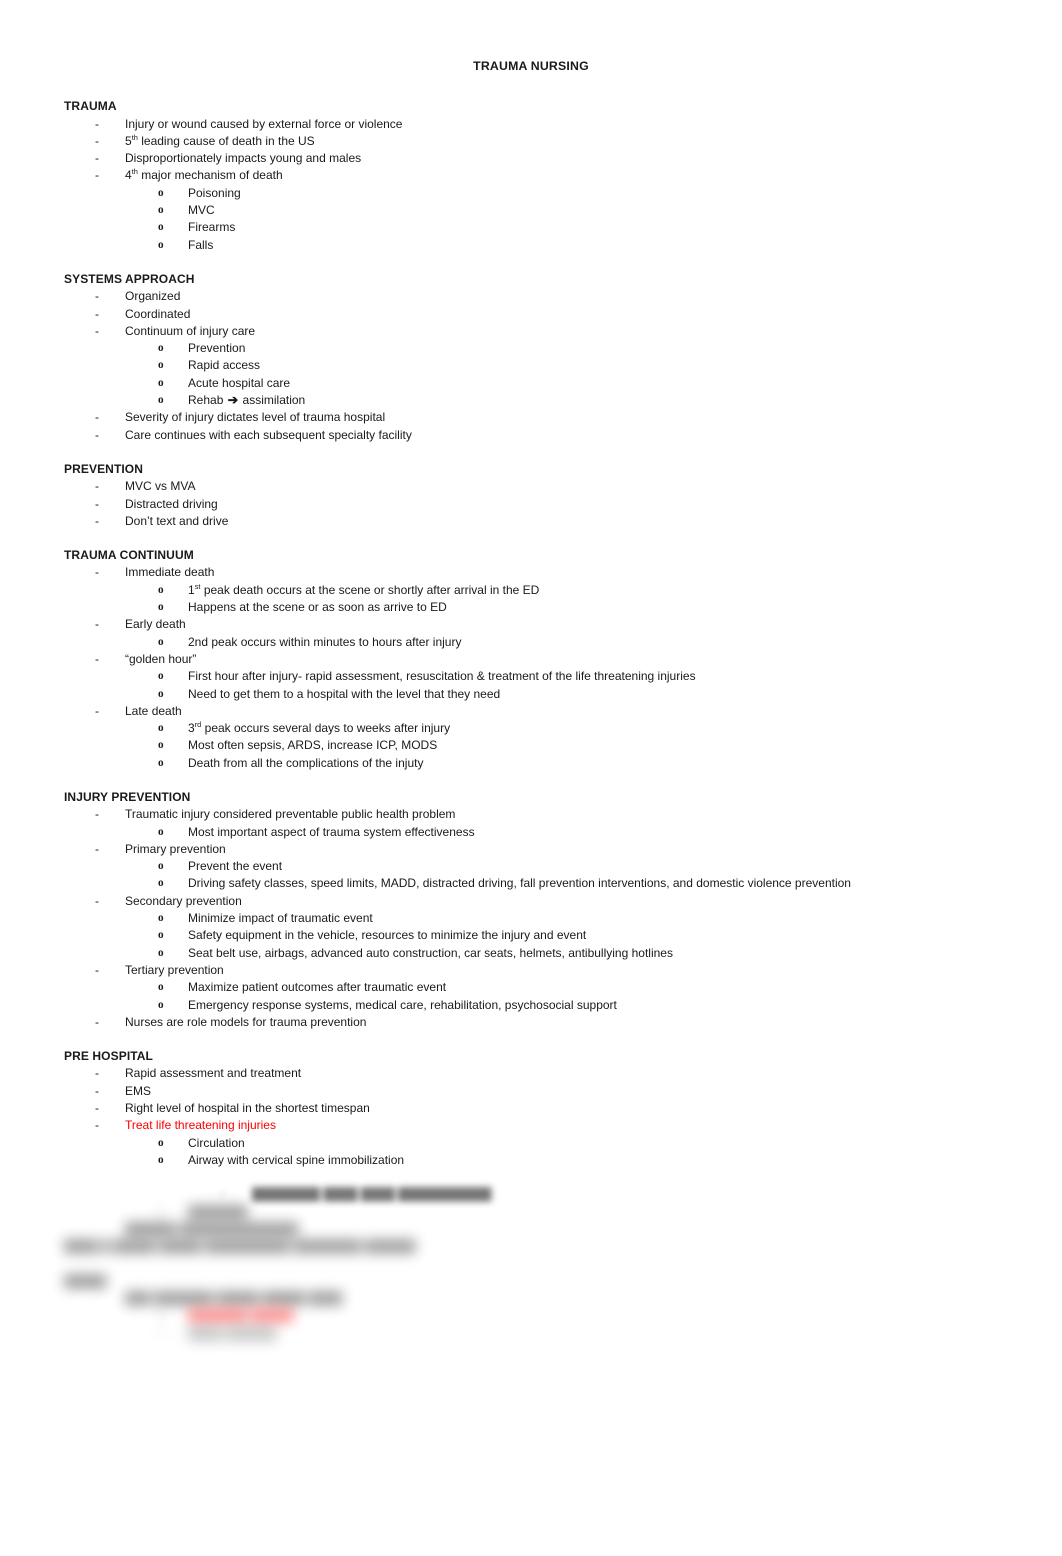  What do you see at coordinates (543, 400) in the screenshot?
I see `list-item: o Rehab ➔ assimilation` at bounding box center [543, 400].